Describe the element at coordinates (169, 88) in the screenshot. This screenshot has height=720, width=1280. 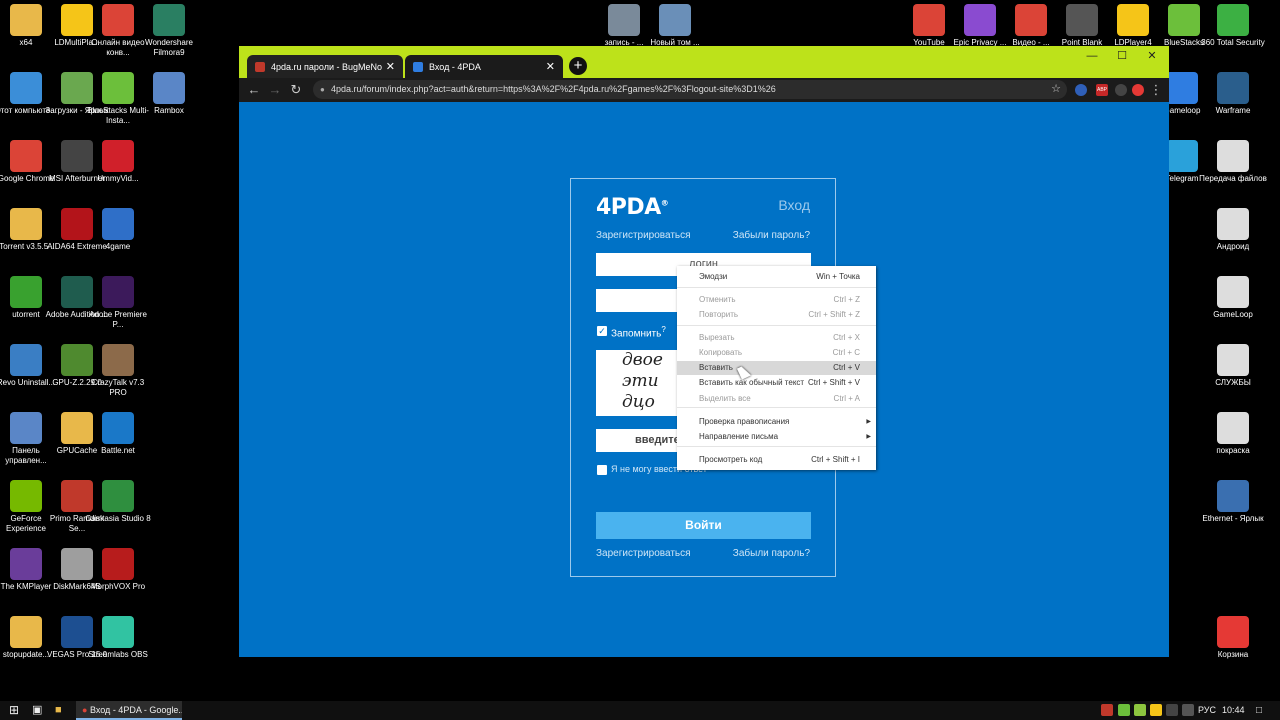
I see `rambox-icon` at that location.